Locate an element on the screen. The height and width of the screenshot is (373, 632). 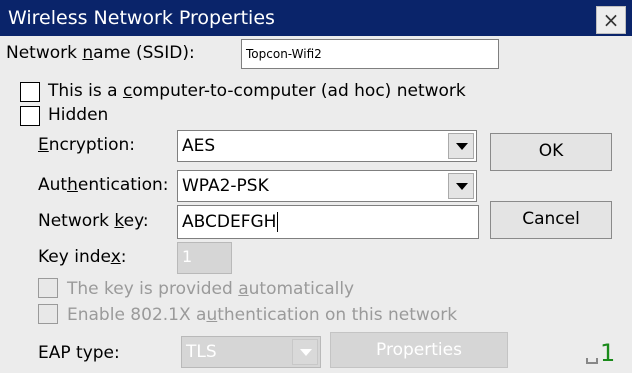
cancel-button: Cancel is located at coordinates (551, 220).